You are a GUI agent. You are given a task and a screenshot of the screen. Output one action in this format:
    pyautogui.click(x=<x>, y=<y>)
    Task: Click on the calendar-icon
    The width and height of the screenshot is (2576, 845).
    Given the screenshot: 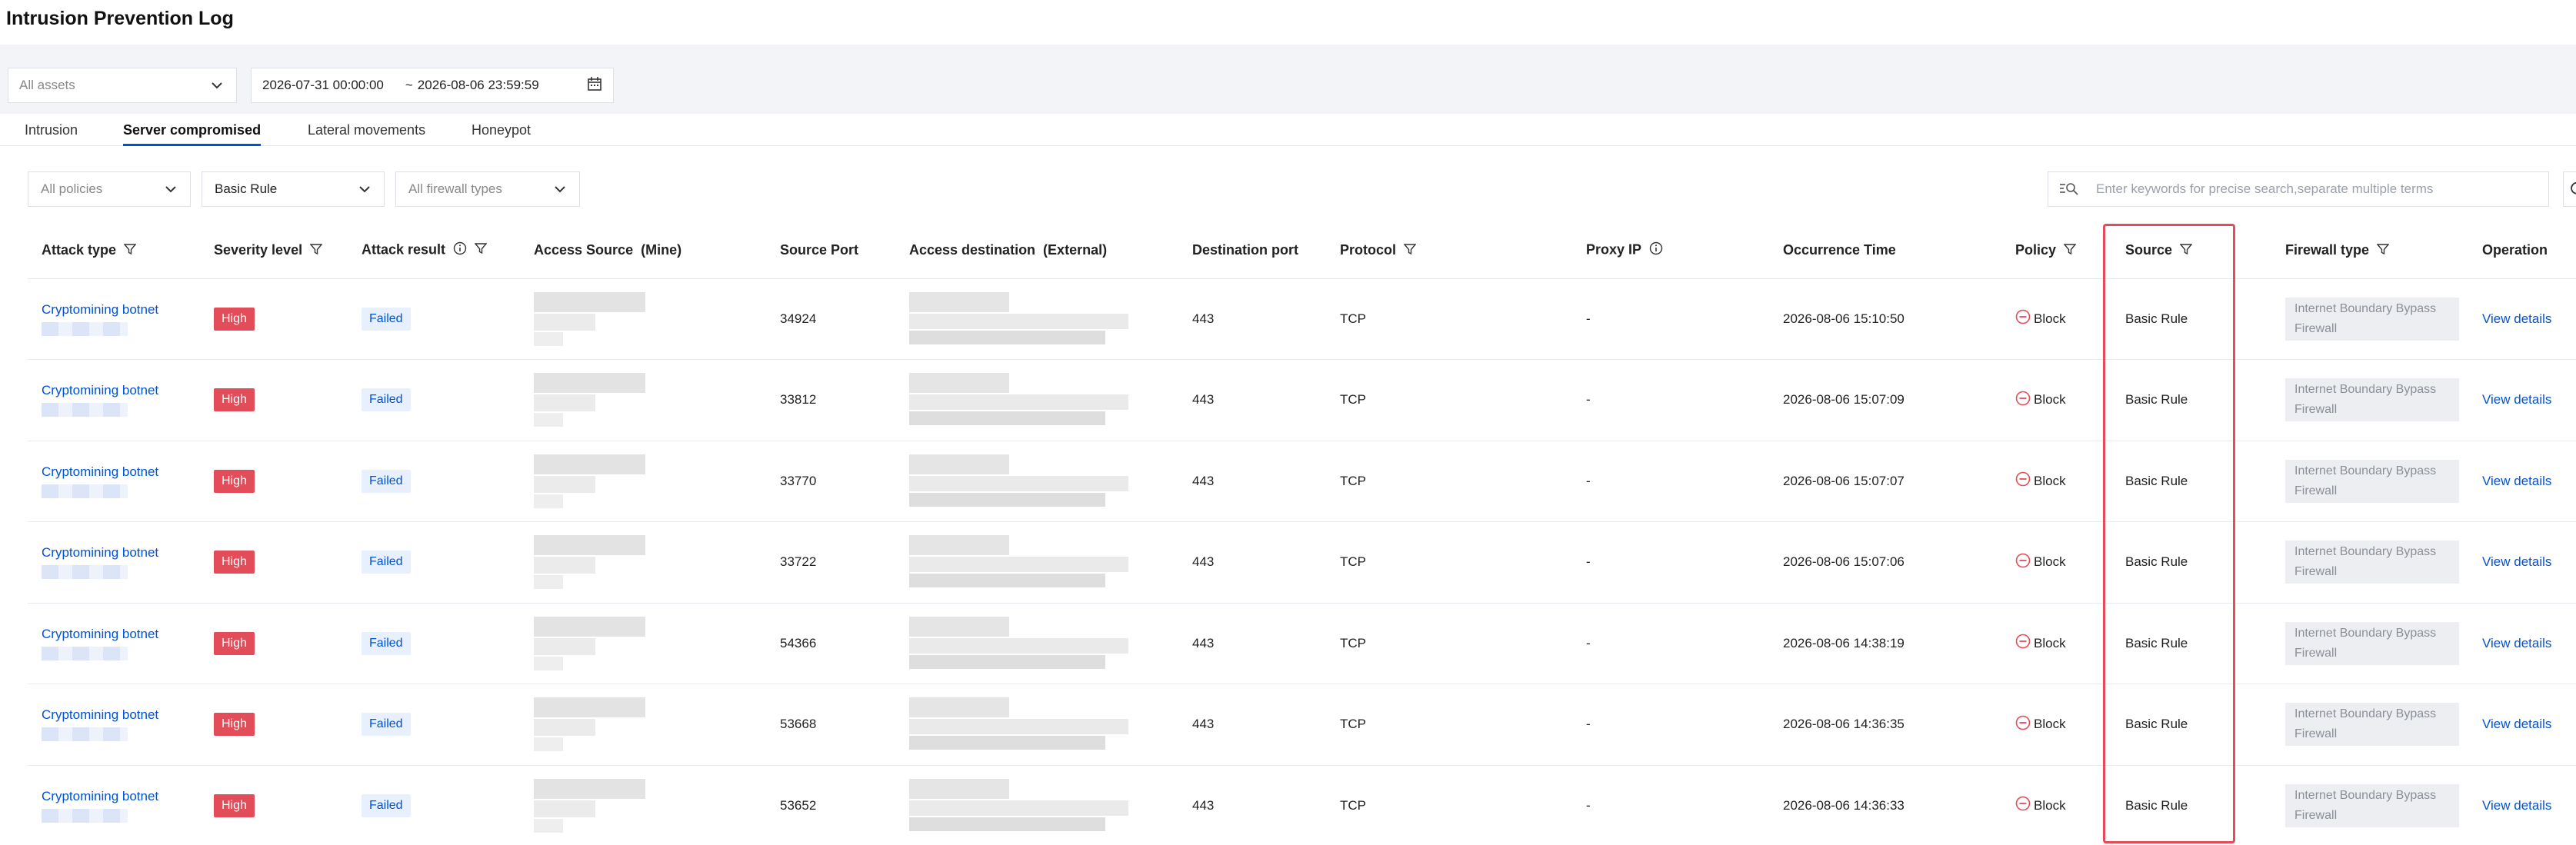 What is the action you would take?
    pyautogui.click(x=594, y=85)
    